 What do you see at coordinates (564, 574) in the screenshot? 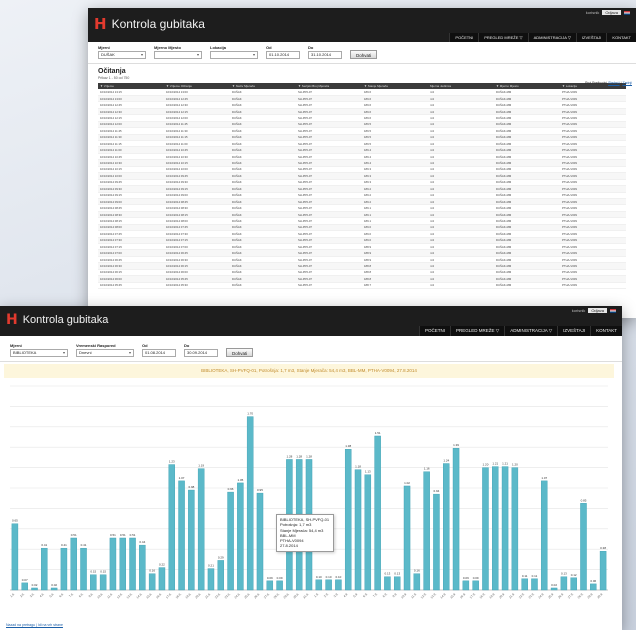
I see `data-label: 0.13` at bounding box center [564, 574].